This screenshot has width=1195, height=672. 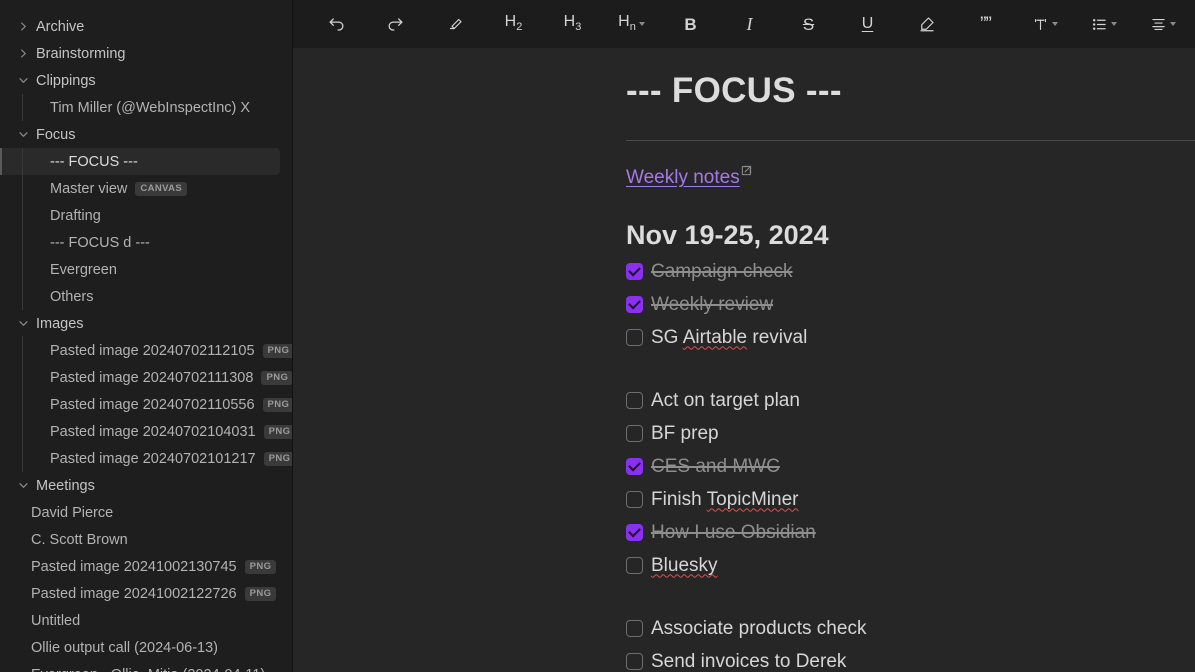 What do you see at coordinates (395, 24) in the screenshot?
I see `redo-icon` at bounding box center [395, 24].